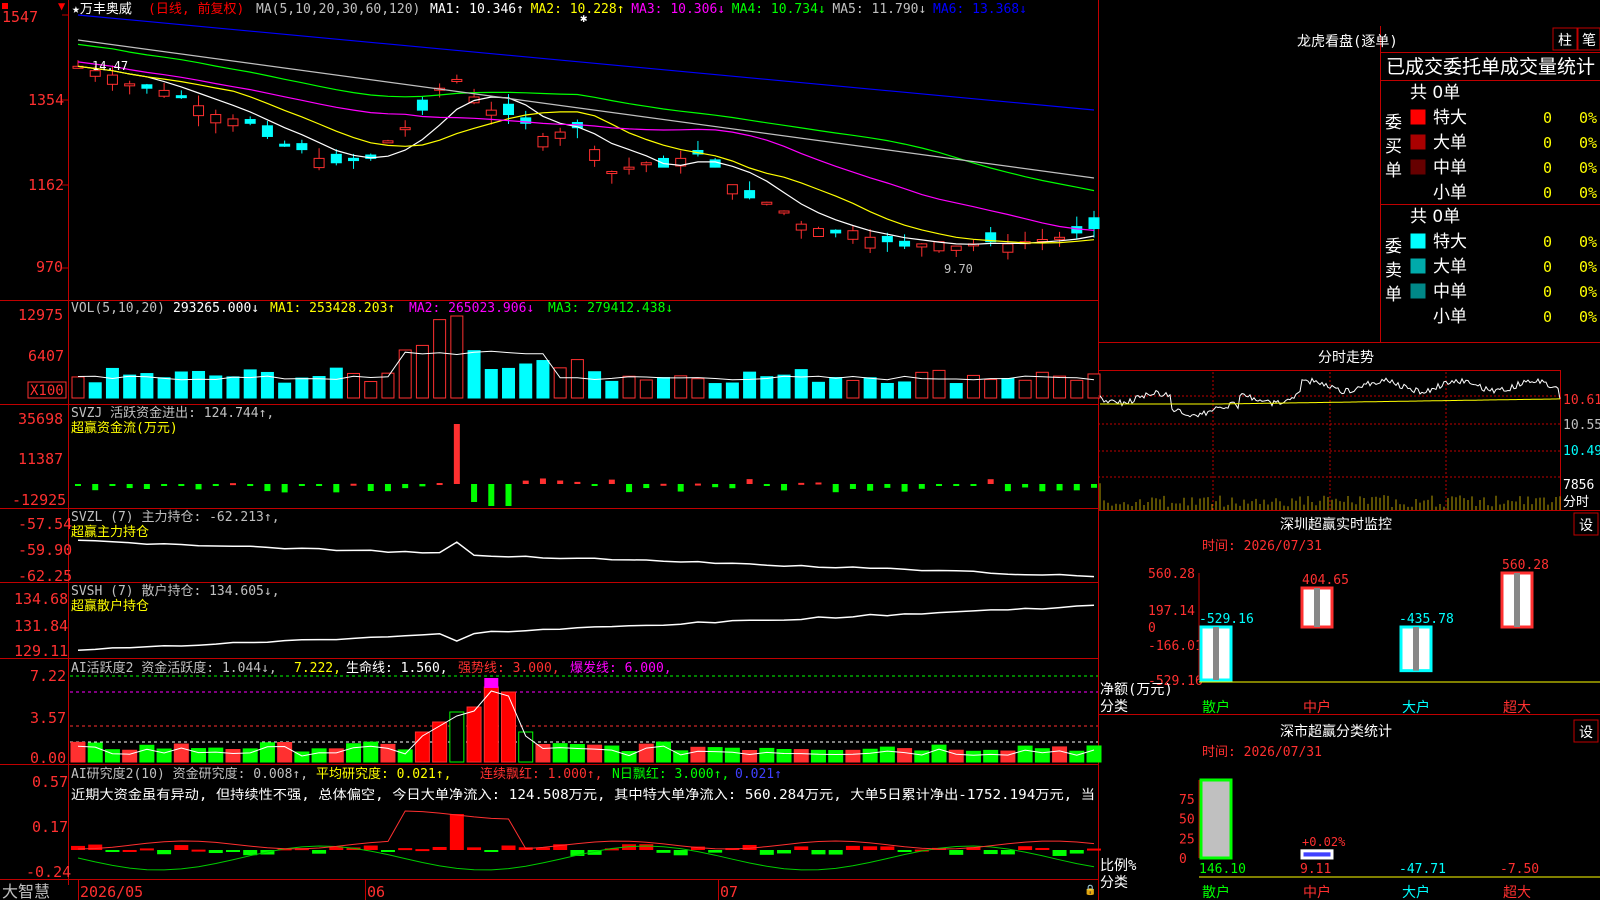  What do you see at coordinates (110, 606) in the screenshot?
I see `svsh-sub: 超赢散户持仓` at bounding box center [110, 606].